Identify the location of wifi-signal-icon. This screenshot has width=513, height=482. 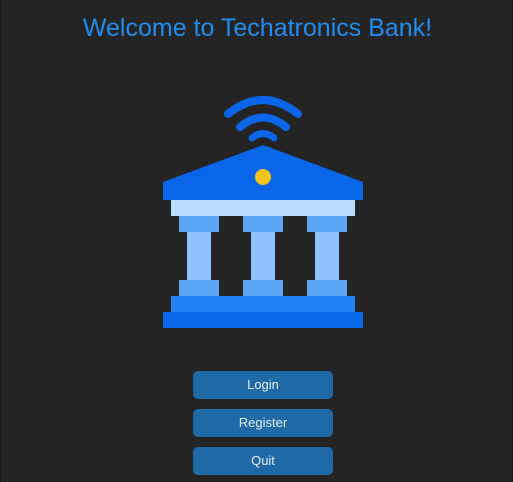
(263, 119).